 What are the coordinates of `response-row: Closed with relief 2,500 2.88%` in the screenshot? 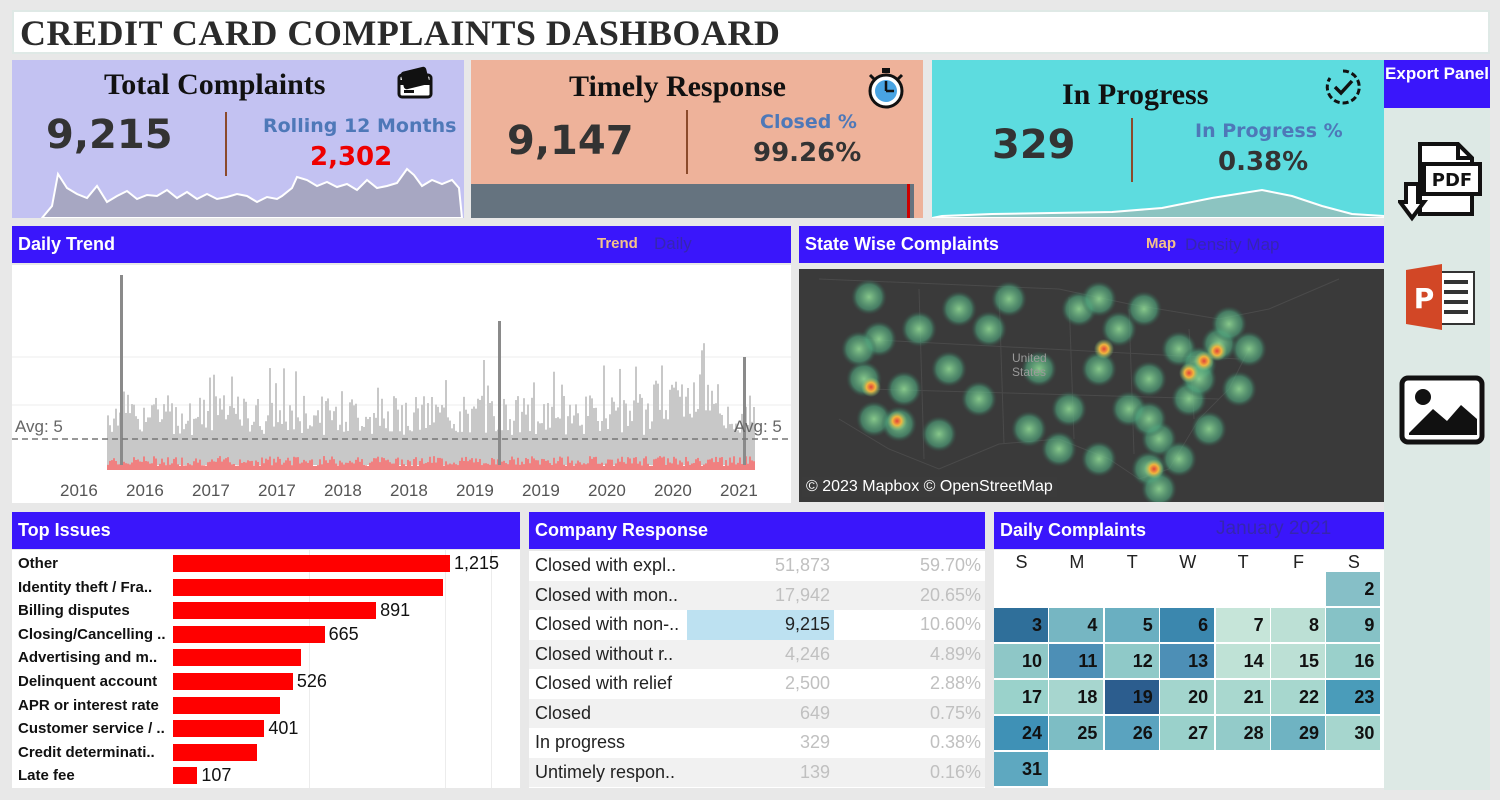 It's located at (757, 684).